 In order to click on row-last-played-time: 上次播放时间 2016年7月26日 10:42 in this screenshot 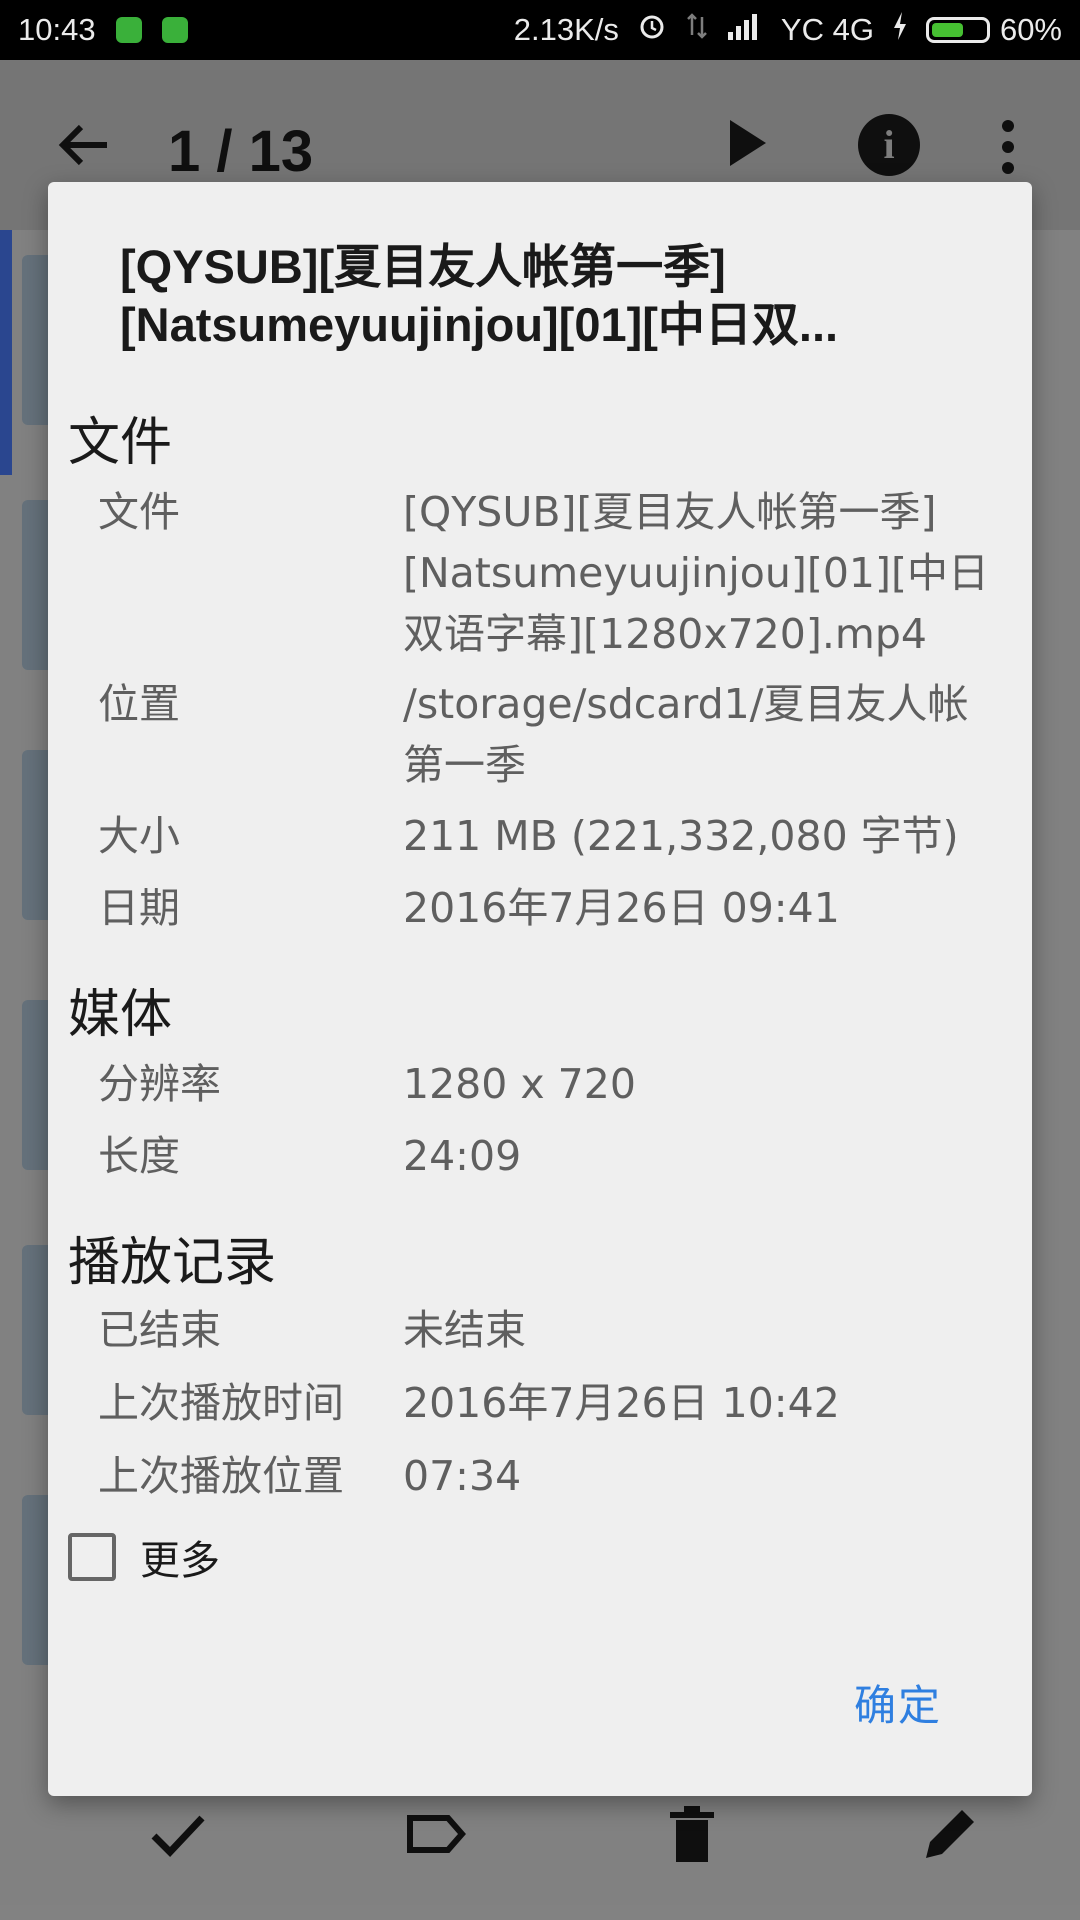, I will do `click(558, 1403)`.